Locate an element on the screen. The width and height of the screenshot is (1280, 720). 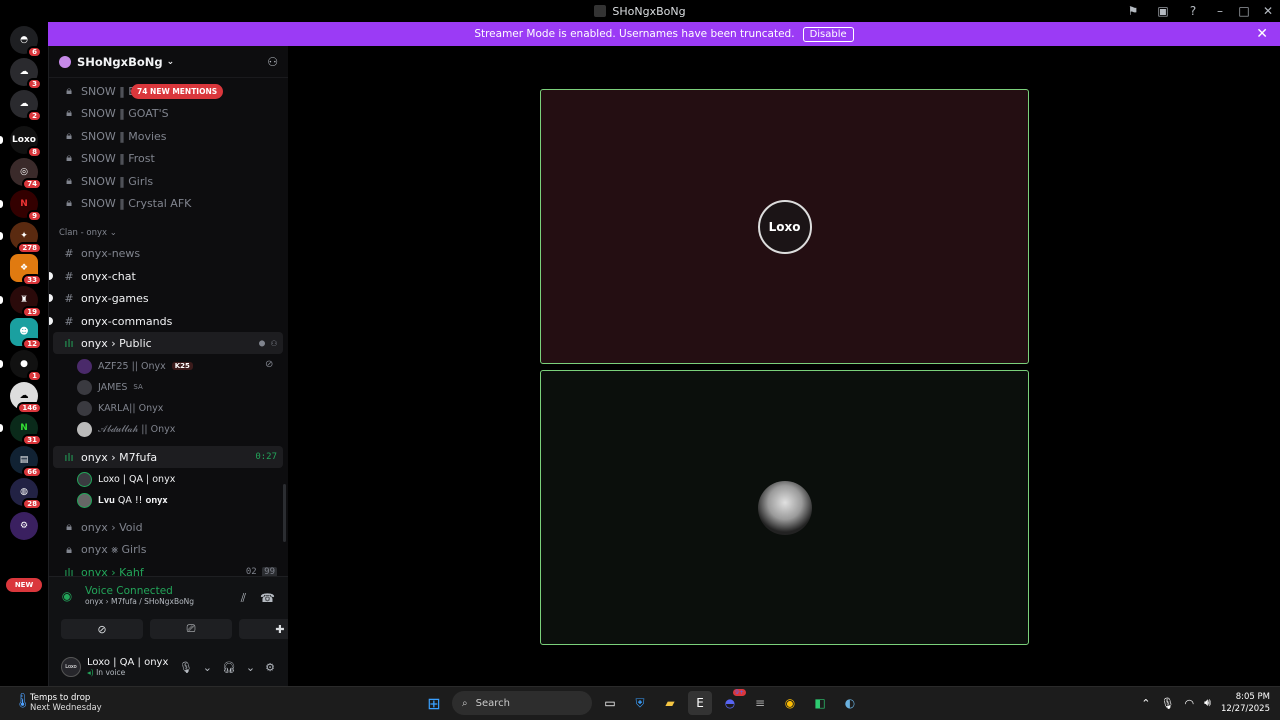
participant-tile: Loxo is located at coordinates (784, 226).